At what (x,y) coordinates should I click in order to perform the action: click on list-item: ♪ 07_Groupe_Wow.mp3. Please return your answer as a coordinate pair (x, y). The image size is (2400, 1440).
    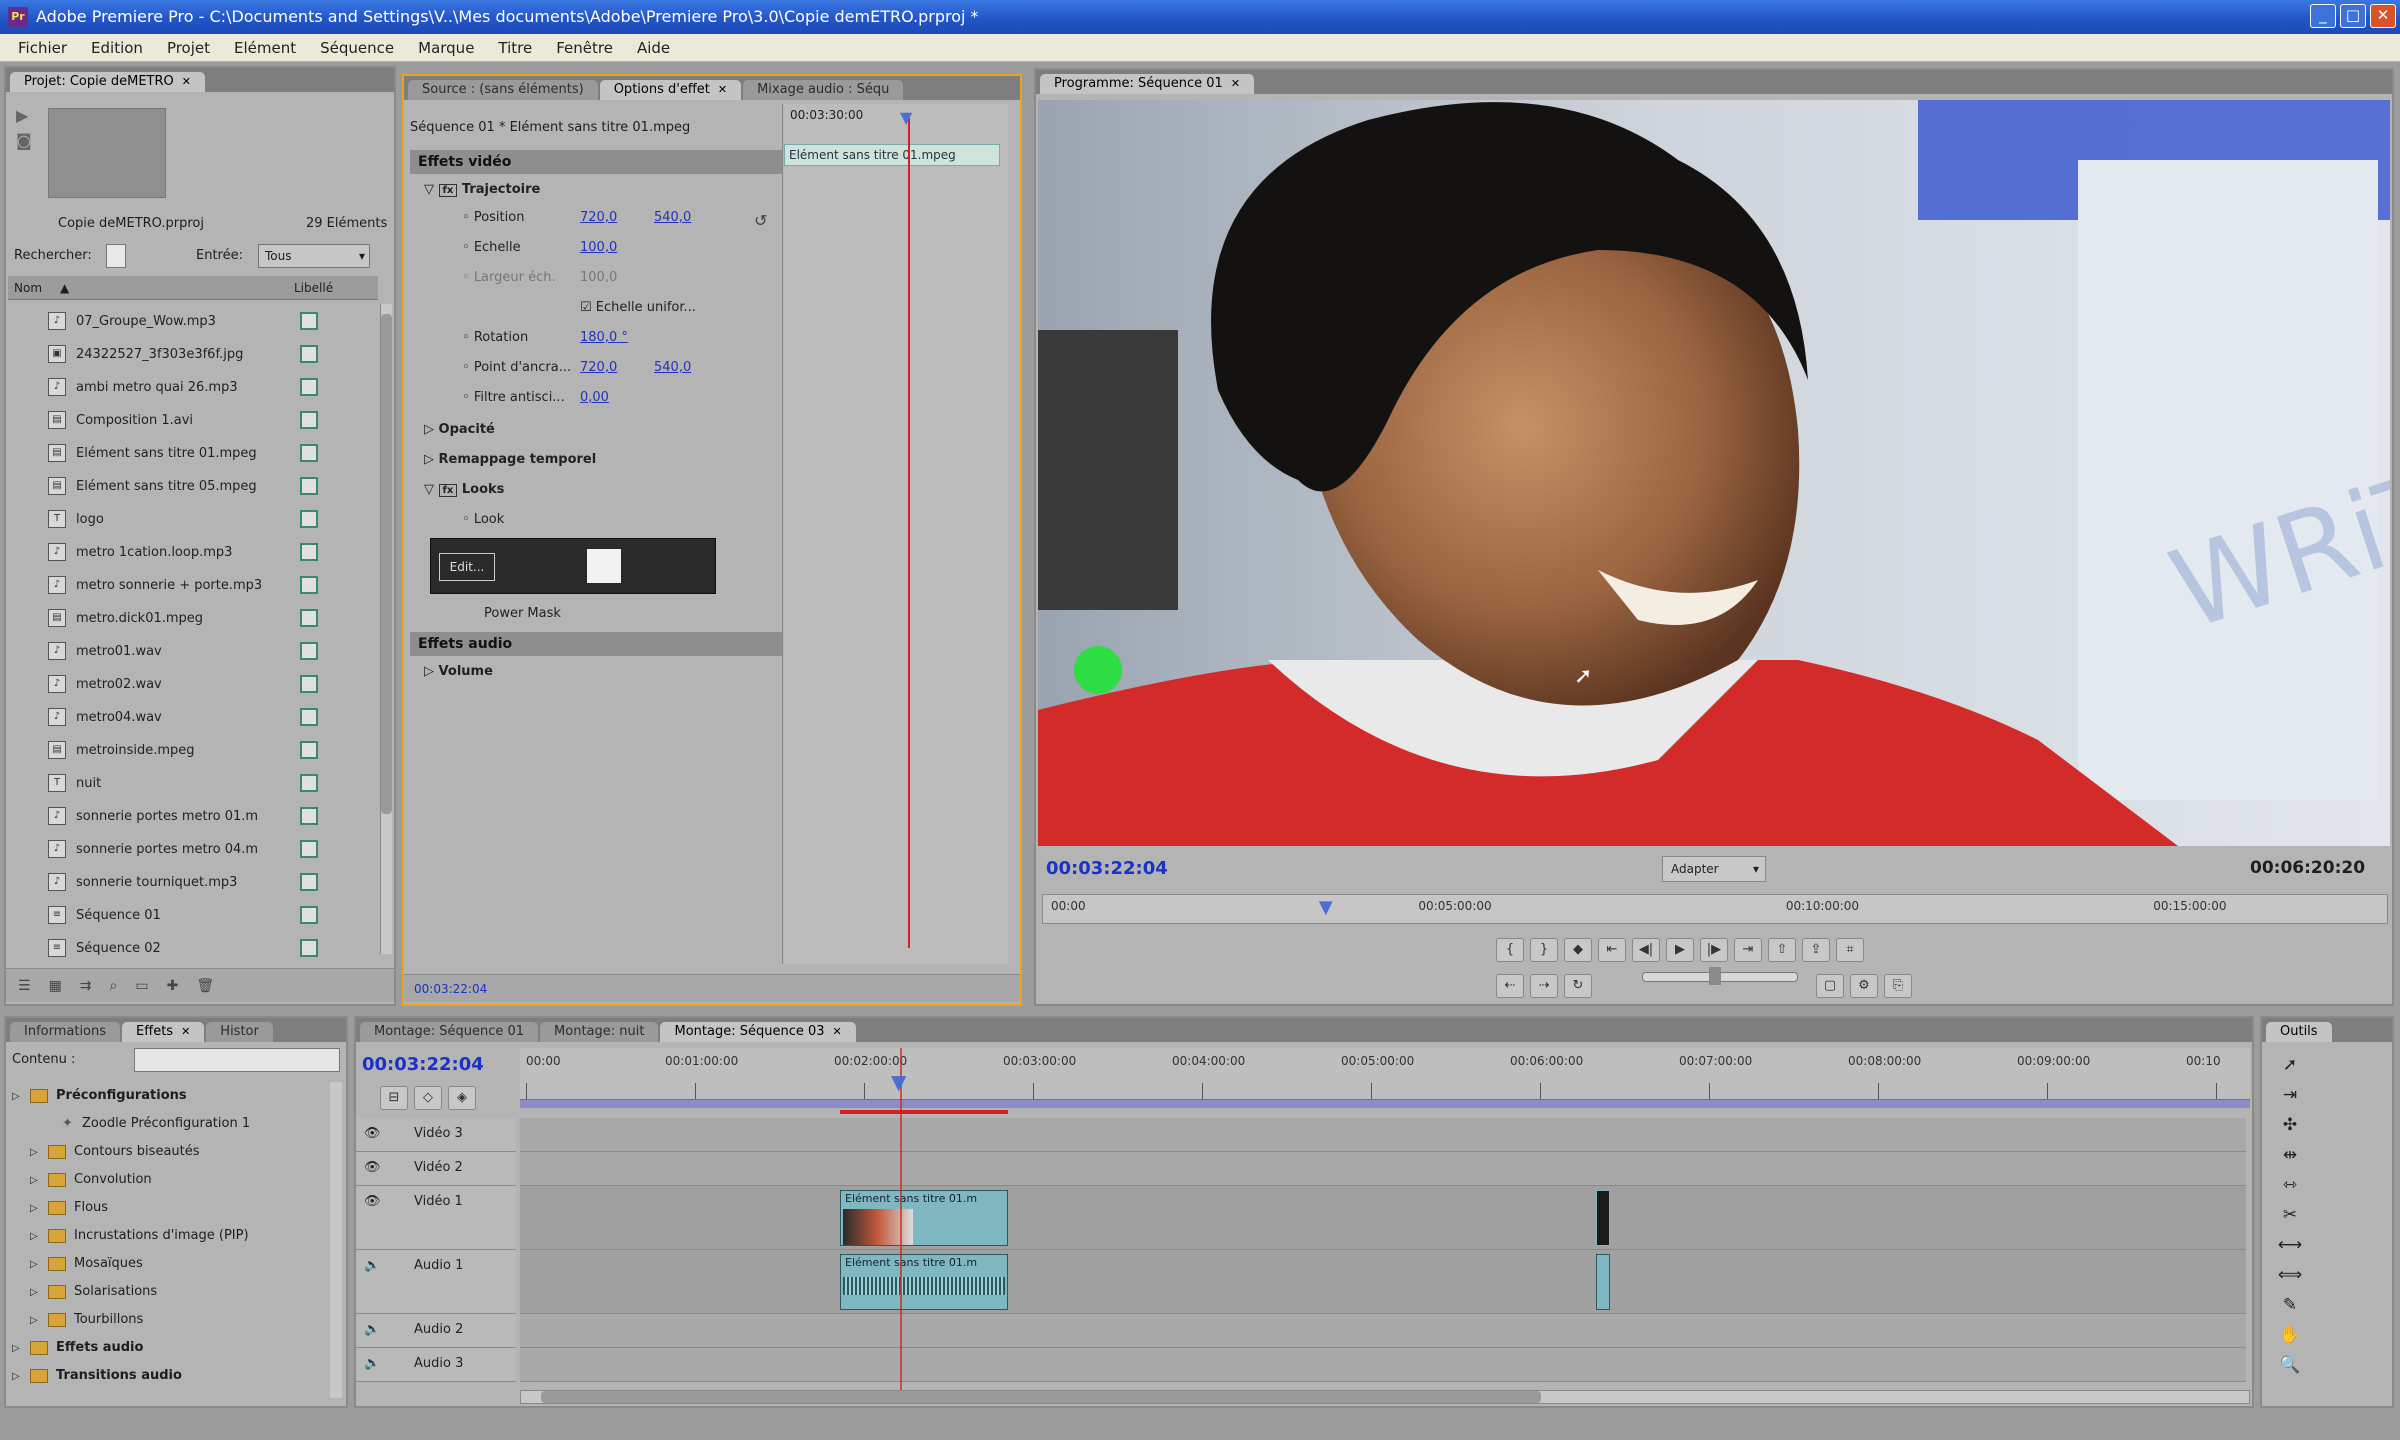
    Looking at the image, I should click on (192, 321).